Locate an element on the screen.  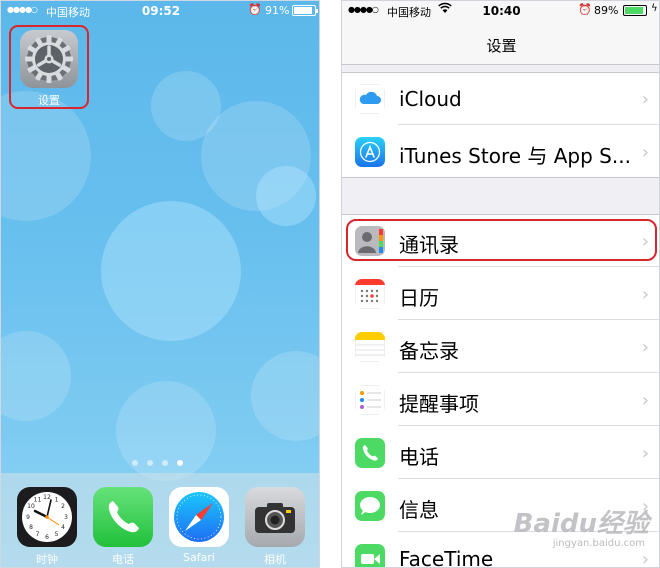
svg-text: 9 is located at coordinates (28, 517).